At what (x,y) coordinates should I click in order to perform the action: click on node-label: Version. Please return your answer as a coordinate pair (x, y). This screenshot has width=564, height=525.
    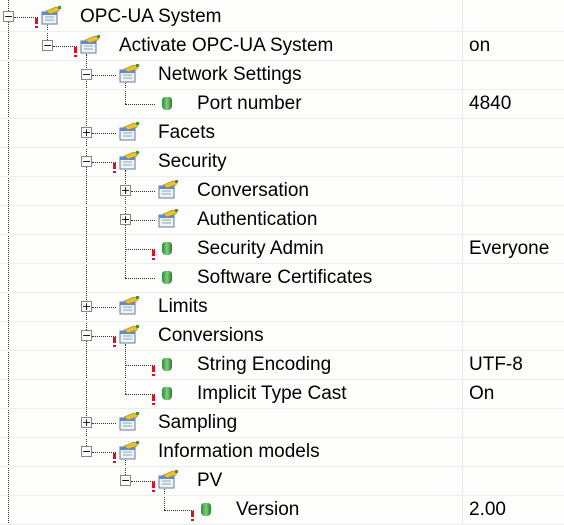
    Looking at the image, I should click on (268, 509).